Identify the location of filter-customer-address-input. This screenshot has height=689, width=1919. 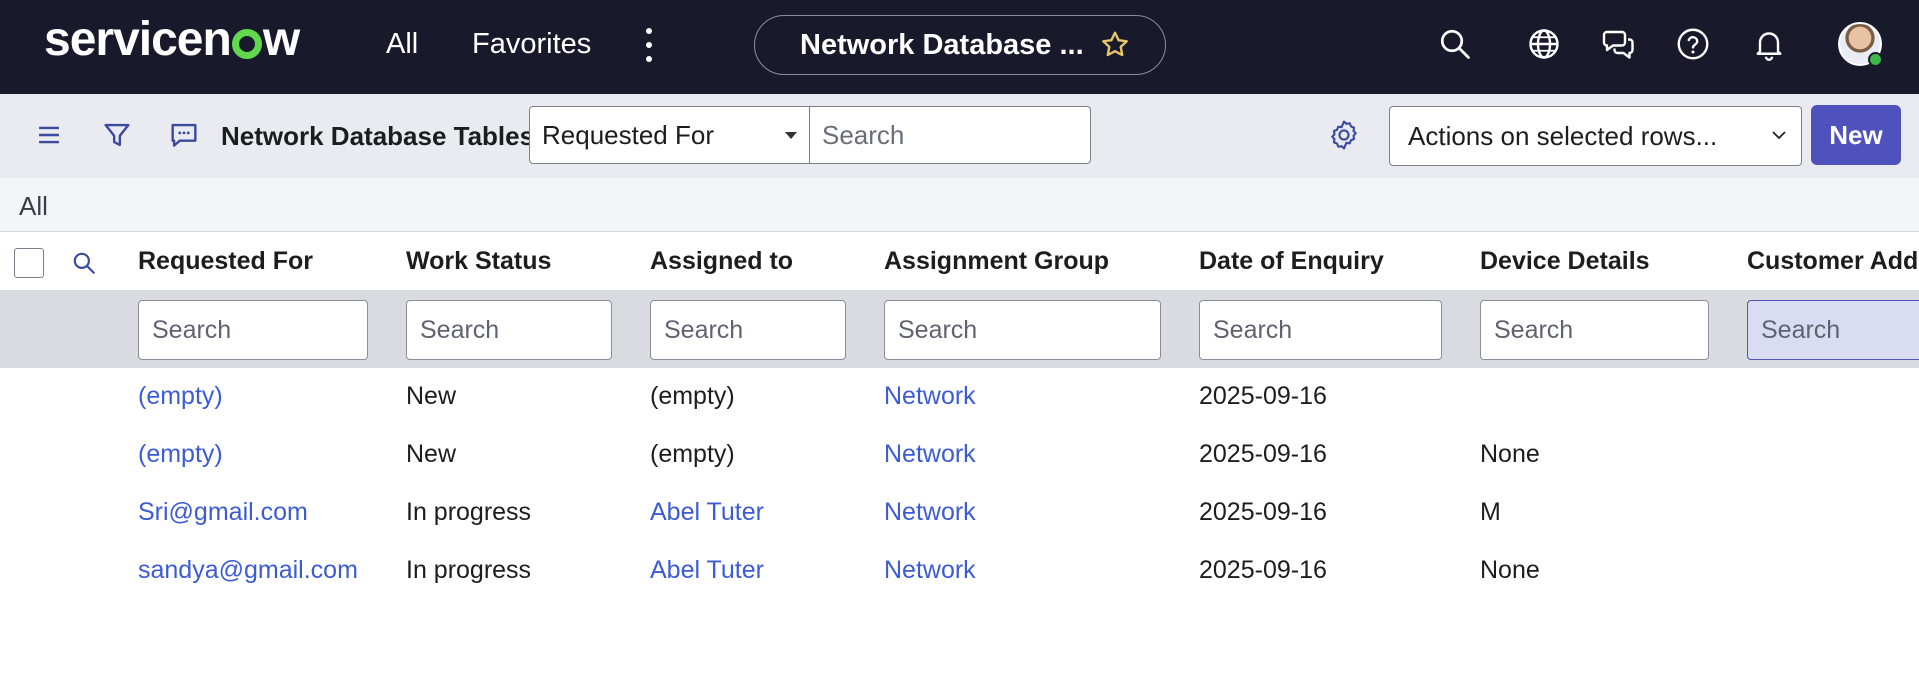
(1833, 330).